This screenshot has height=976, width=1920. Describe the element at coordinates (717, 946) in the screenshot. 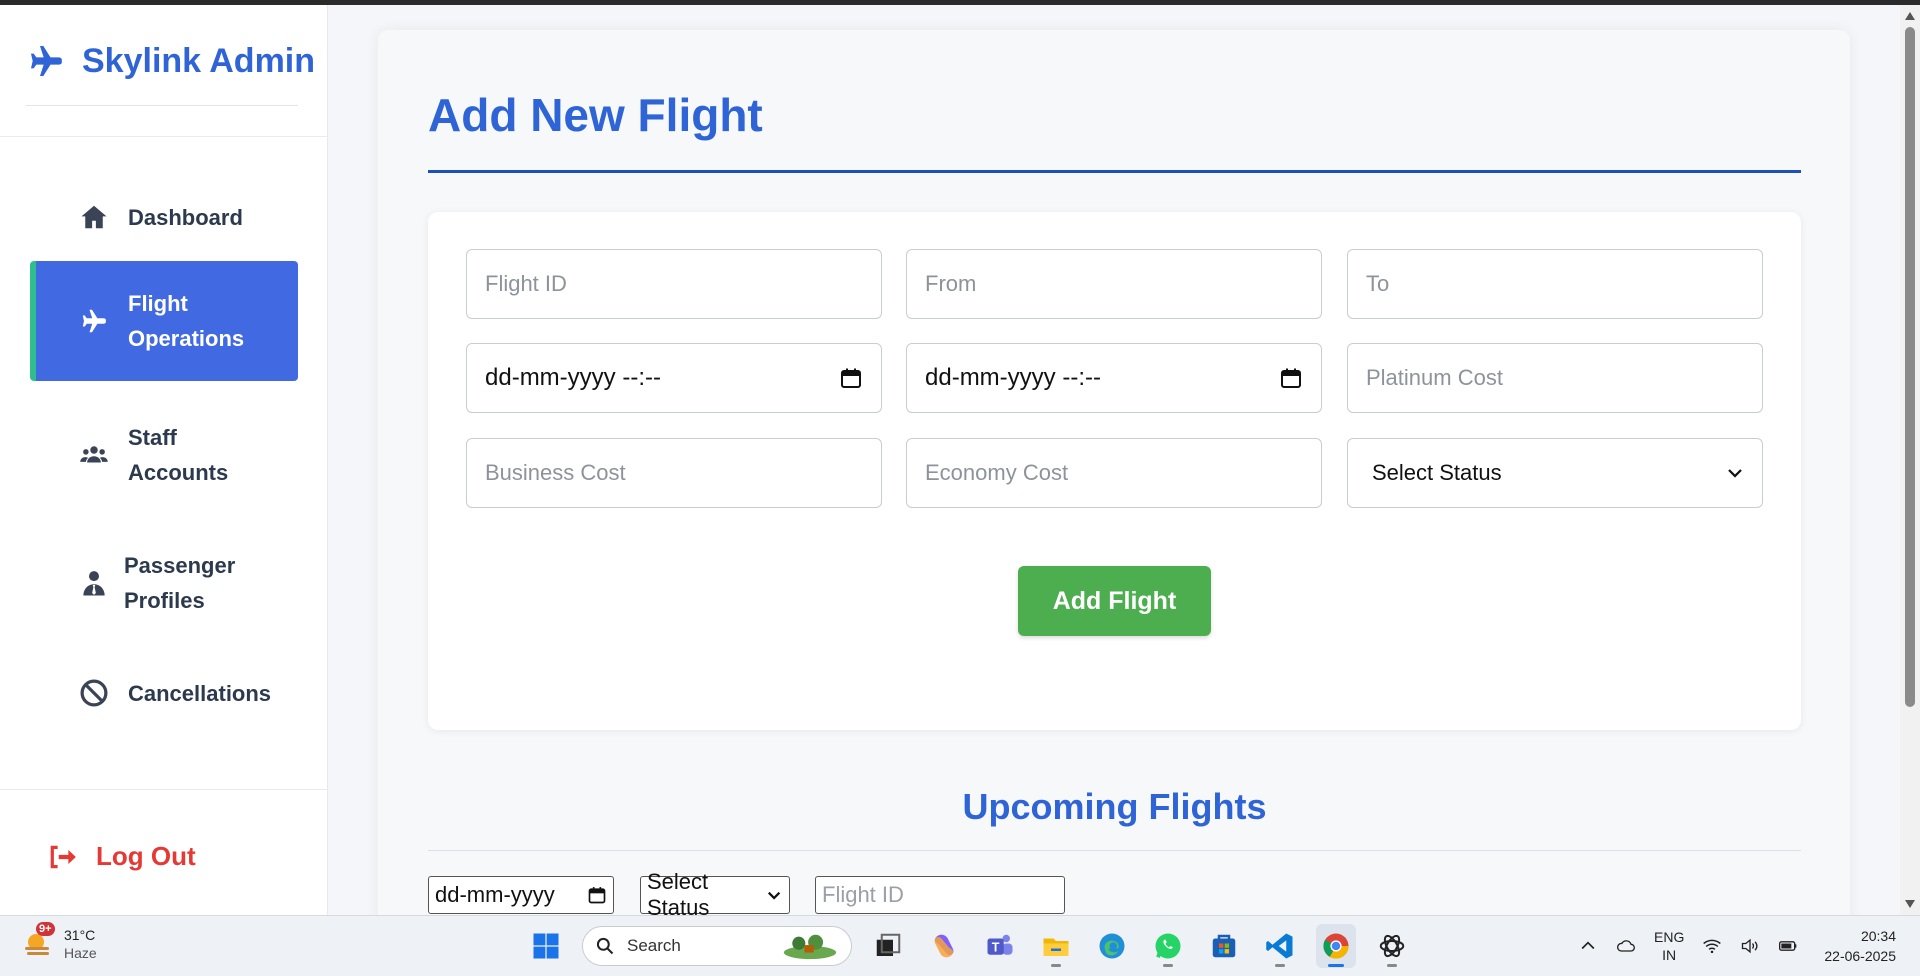

I see `taskbar-search: Search` at that location.